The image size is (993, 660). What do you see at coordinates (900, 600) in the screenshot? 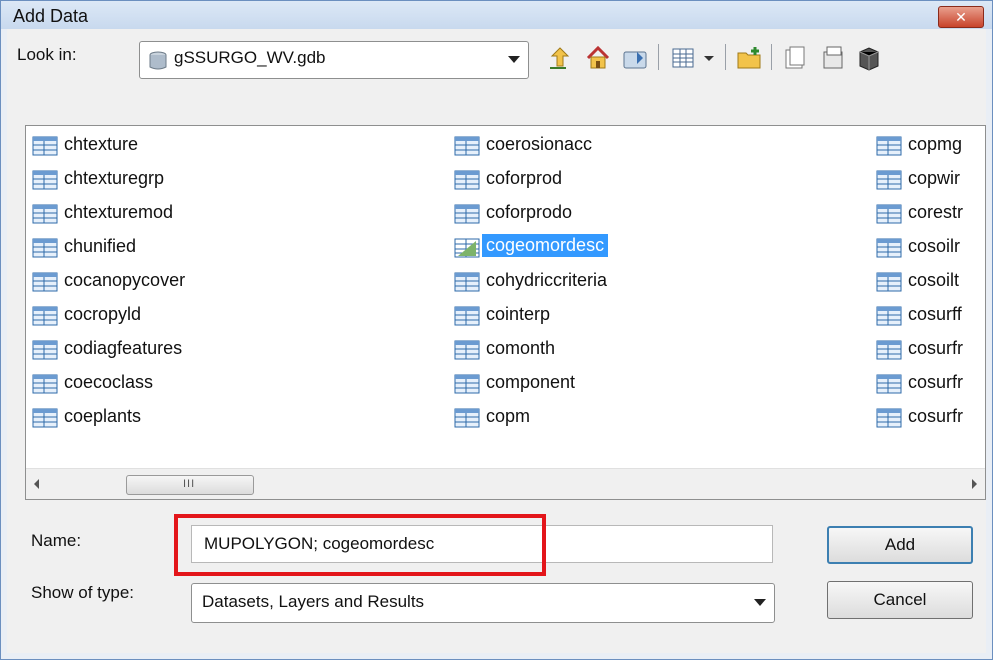
I see `cancel-button: Cancel` at bounding box center [900, 600].